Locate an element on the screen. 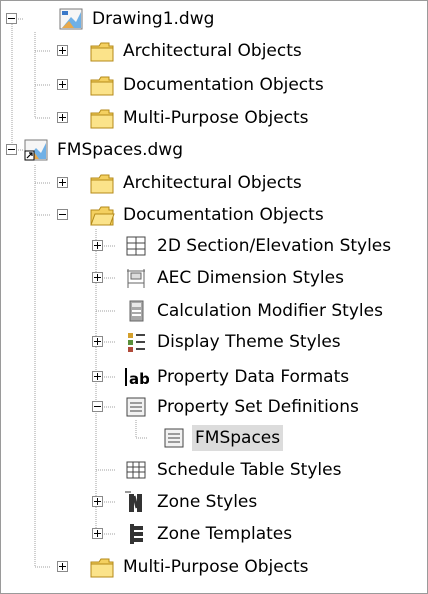 The height and width of the screenshot is (594, 428). tree-node-fmspaces-documentation: Documentation Objects is located at coordinates (208, 215).